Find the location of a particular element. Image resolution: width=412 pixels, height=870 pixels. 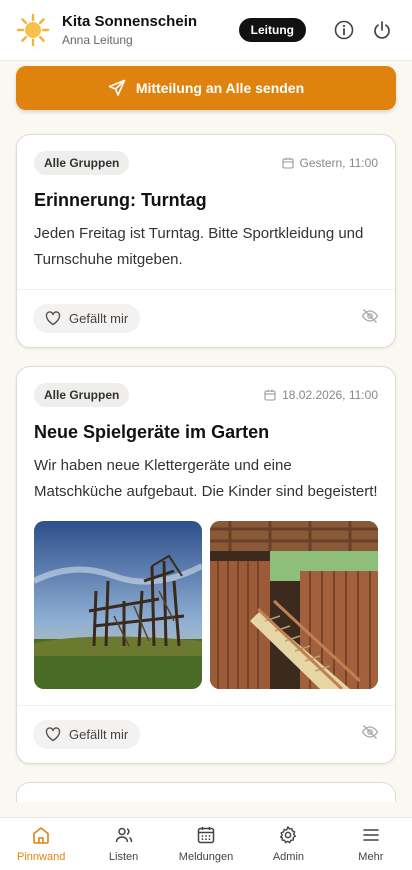

send-button-label: Mitteilung an Alle senden is located at coordinates (220, 88).